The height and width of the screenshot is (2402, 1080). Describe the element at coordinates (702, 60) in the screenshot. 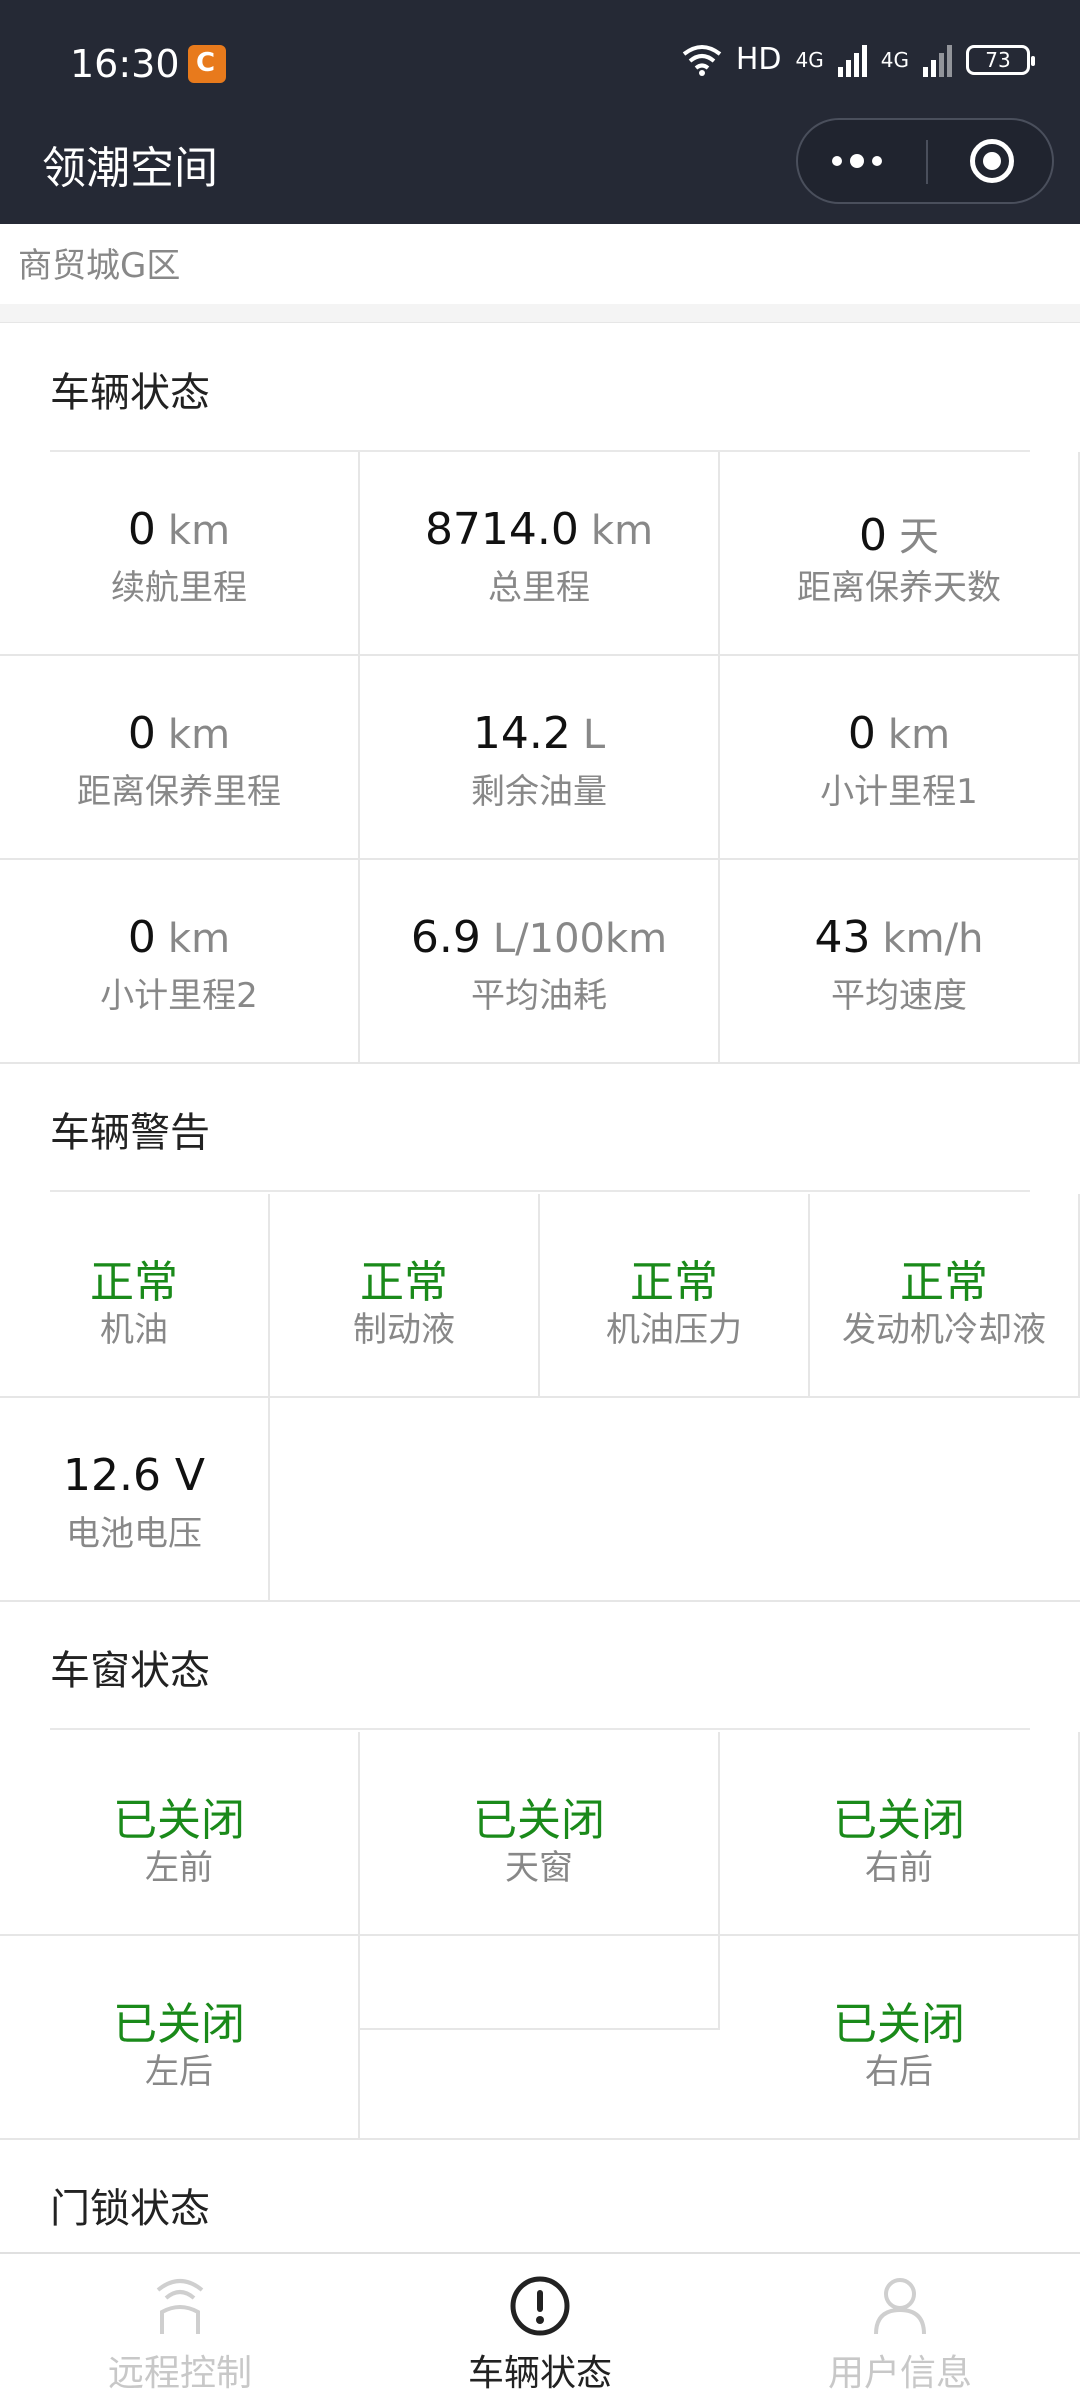

I see `wifi-icon` at that location.